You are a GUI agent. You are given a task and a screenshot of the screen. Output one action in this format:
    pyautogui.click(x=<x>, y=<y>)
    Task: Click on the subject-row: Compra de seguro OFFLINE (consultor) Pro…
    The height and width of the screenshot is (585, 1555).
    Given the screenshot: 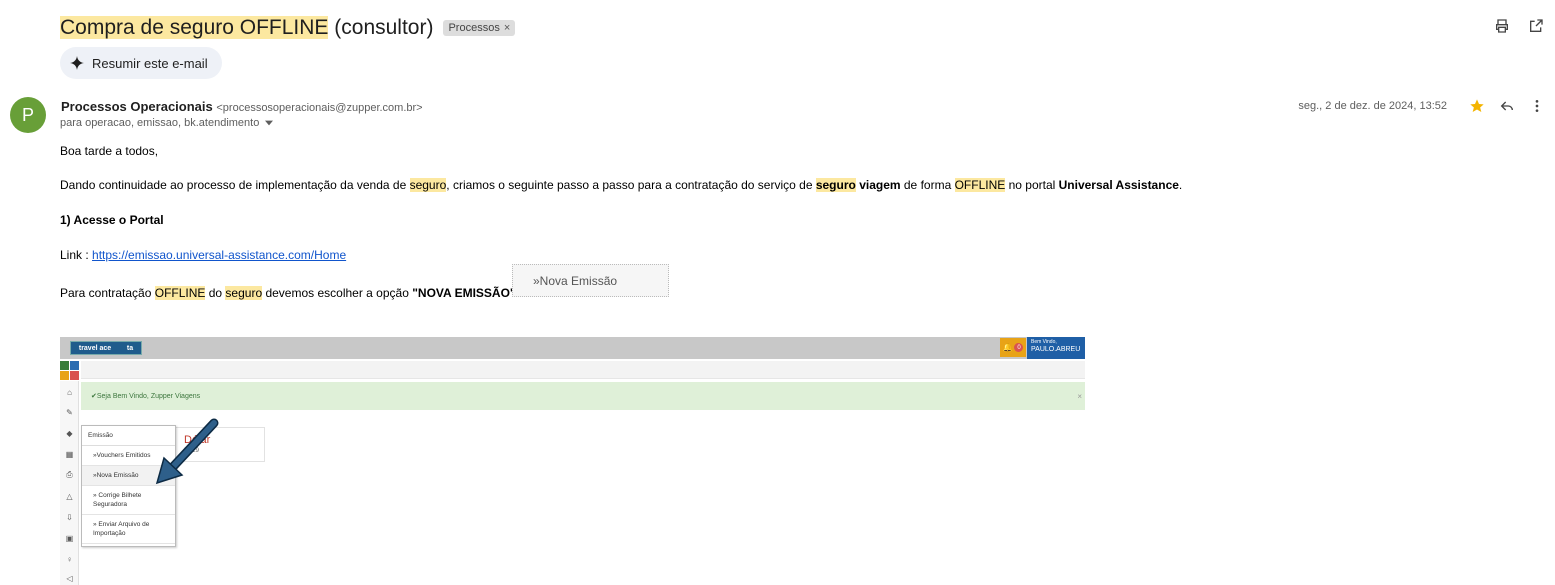 What is the action you would take?
    pyautogui.click(x=288, y=27)
    